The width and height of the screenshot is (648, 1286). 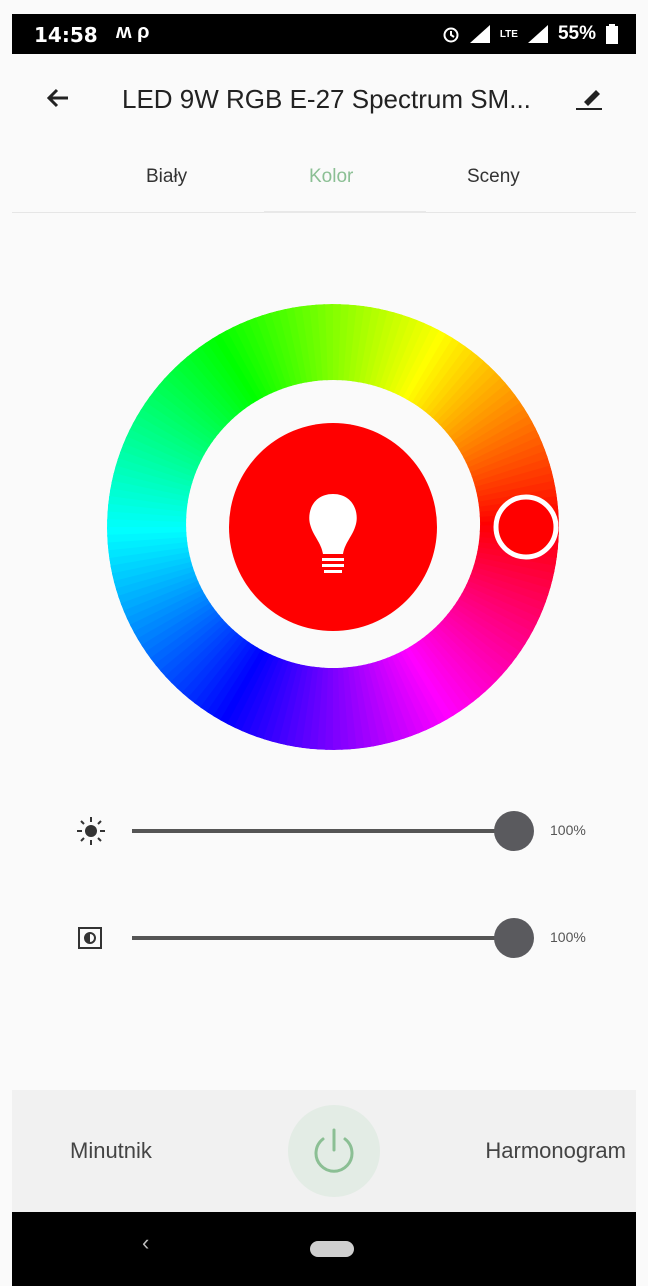 I want to click on saturation-value: 100%, so click(x=568, y=937).